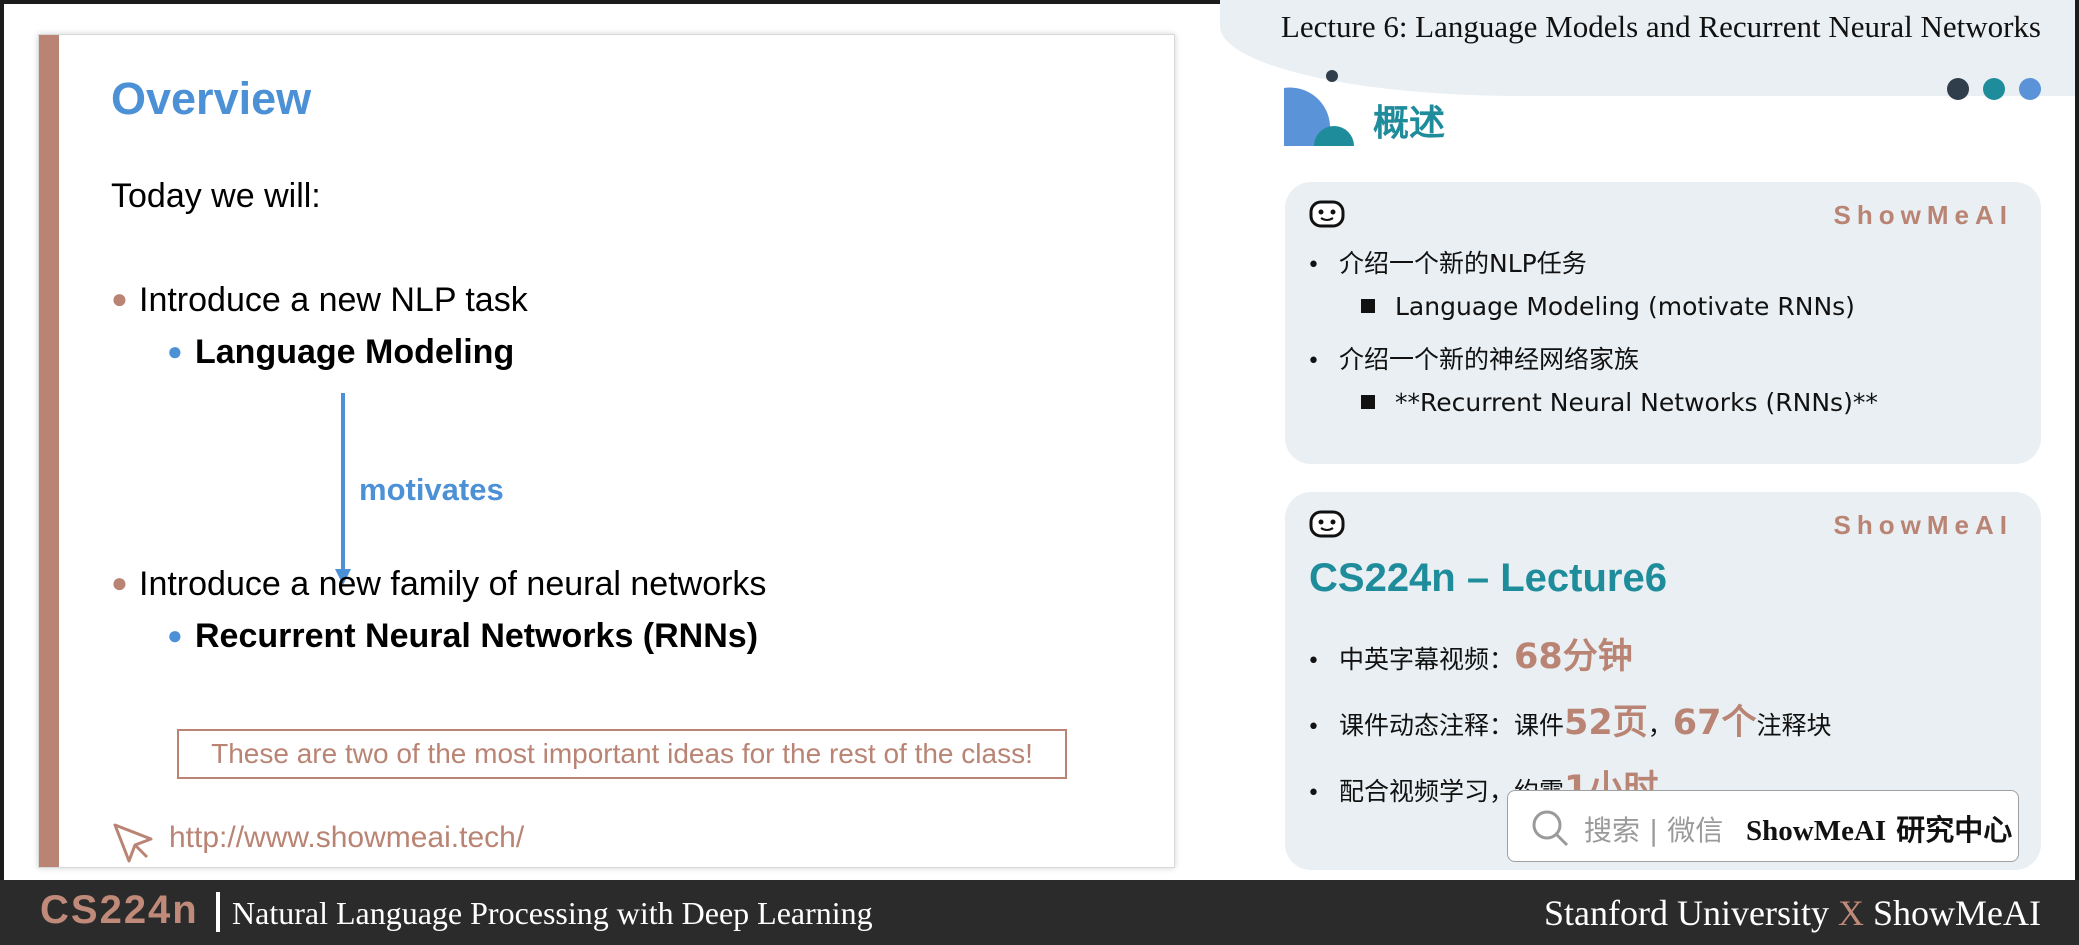 The image size is (2079, 945). I want to click on sub-bullet-item: ● Language Modeling, so click(340, 352).